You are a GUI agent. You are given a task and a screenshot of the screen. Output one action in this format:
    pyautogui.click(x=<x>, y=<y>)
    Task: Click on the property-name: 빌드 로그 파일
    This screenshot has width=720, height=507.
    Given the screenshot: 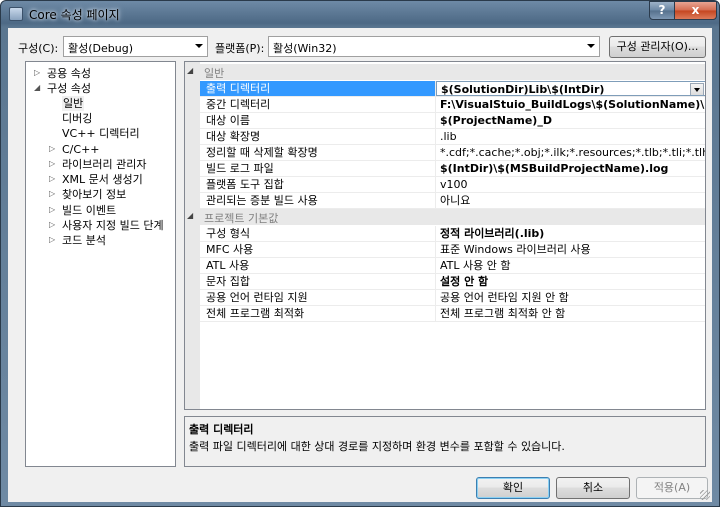 What is the action you would take?
    pyautogui.click(x=318, y=168)
    